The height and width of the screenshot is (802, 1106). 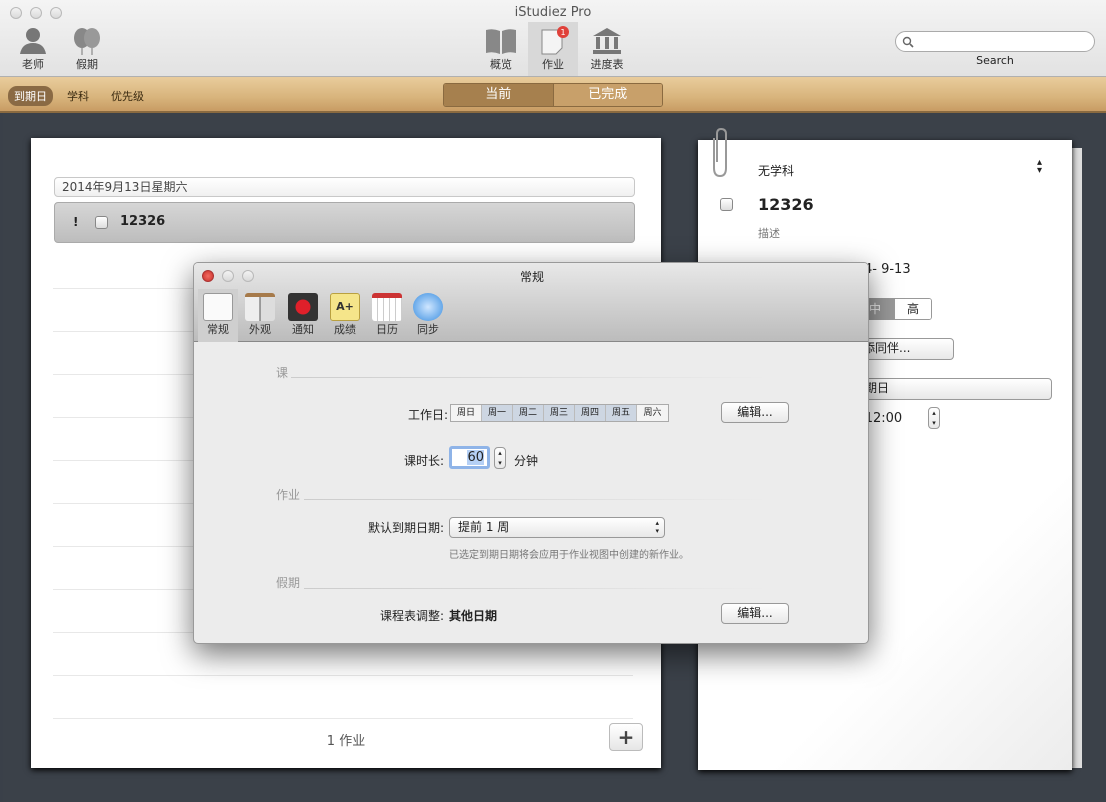 I want to click on duration-stepper: ▴ ▾, so click(x=500, y=458).